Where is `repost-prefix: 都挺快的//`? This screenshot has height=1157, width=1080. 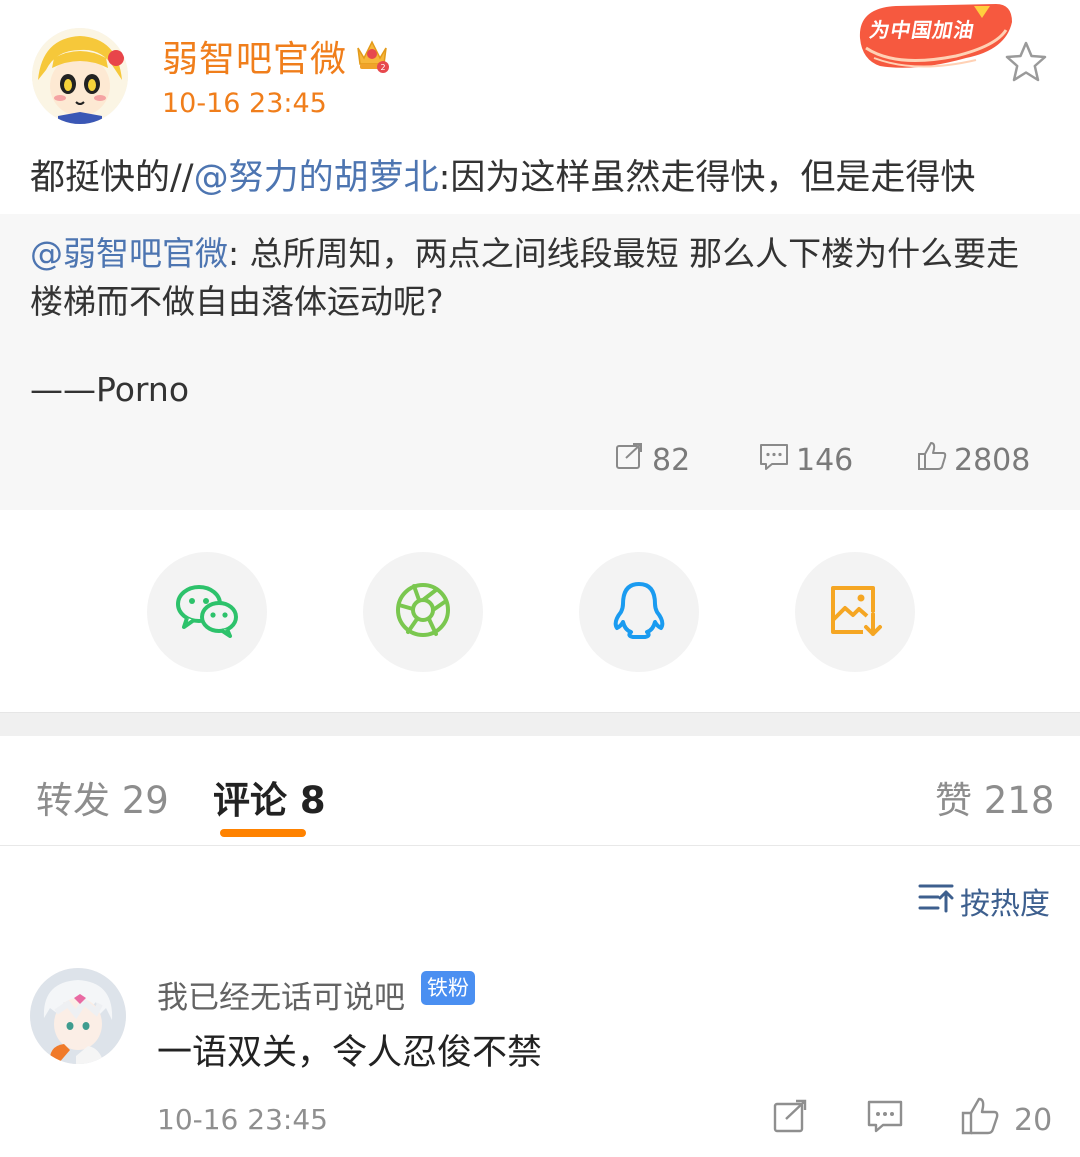
repost-prefix: 都挺快的// is located at coordinates (112, 178).